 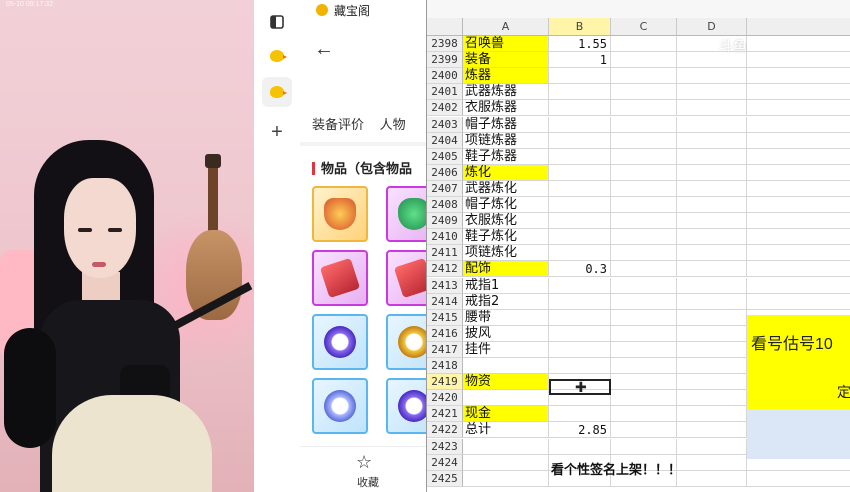 I want to click on row-number: 2413, so click(x=445, y=285).